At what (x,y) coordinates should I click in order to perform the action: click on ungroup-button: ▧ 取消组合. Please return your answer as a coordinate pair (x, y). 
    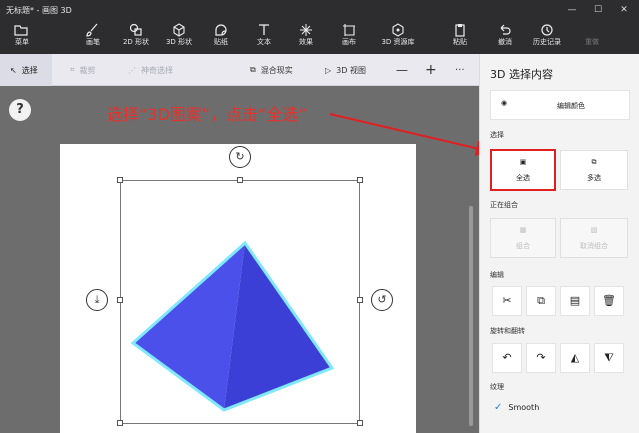
    Looking at the image, I should click on (594, 238).